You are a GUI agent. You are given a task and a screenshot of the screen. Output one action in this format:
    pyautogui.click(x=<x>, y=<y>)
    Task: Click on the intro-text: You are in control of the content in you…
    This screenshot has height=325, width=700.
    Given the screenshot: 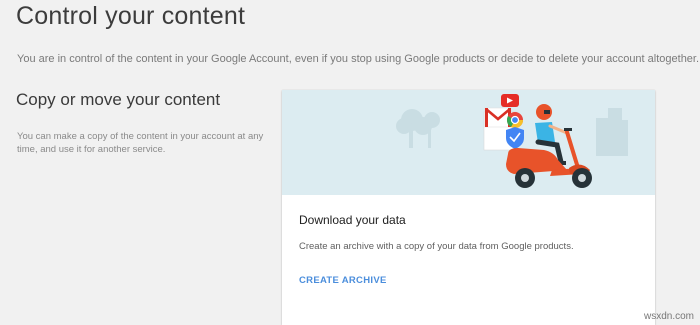 What is the action you would take?
    pyautogui.click(x=358, y=59)
    